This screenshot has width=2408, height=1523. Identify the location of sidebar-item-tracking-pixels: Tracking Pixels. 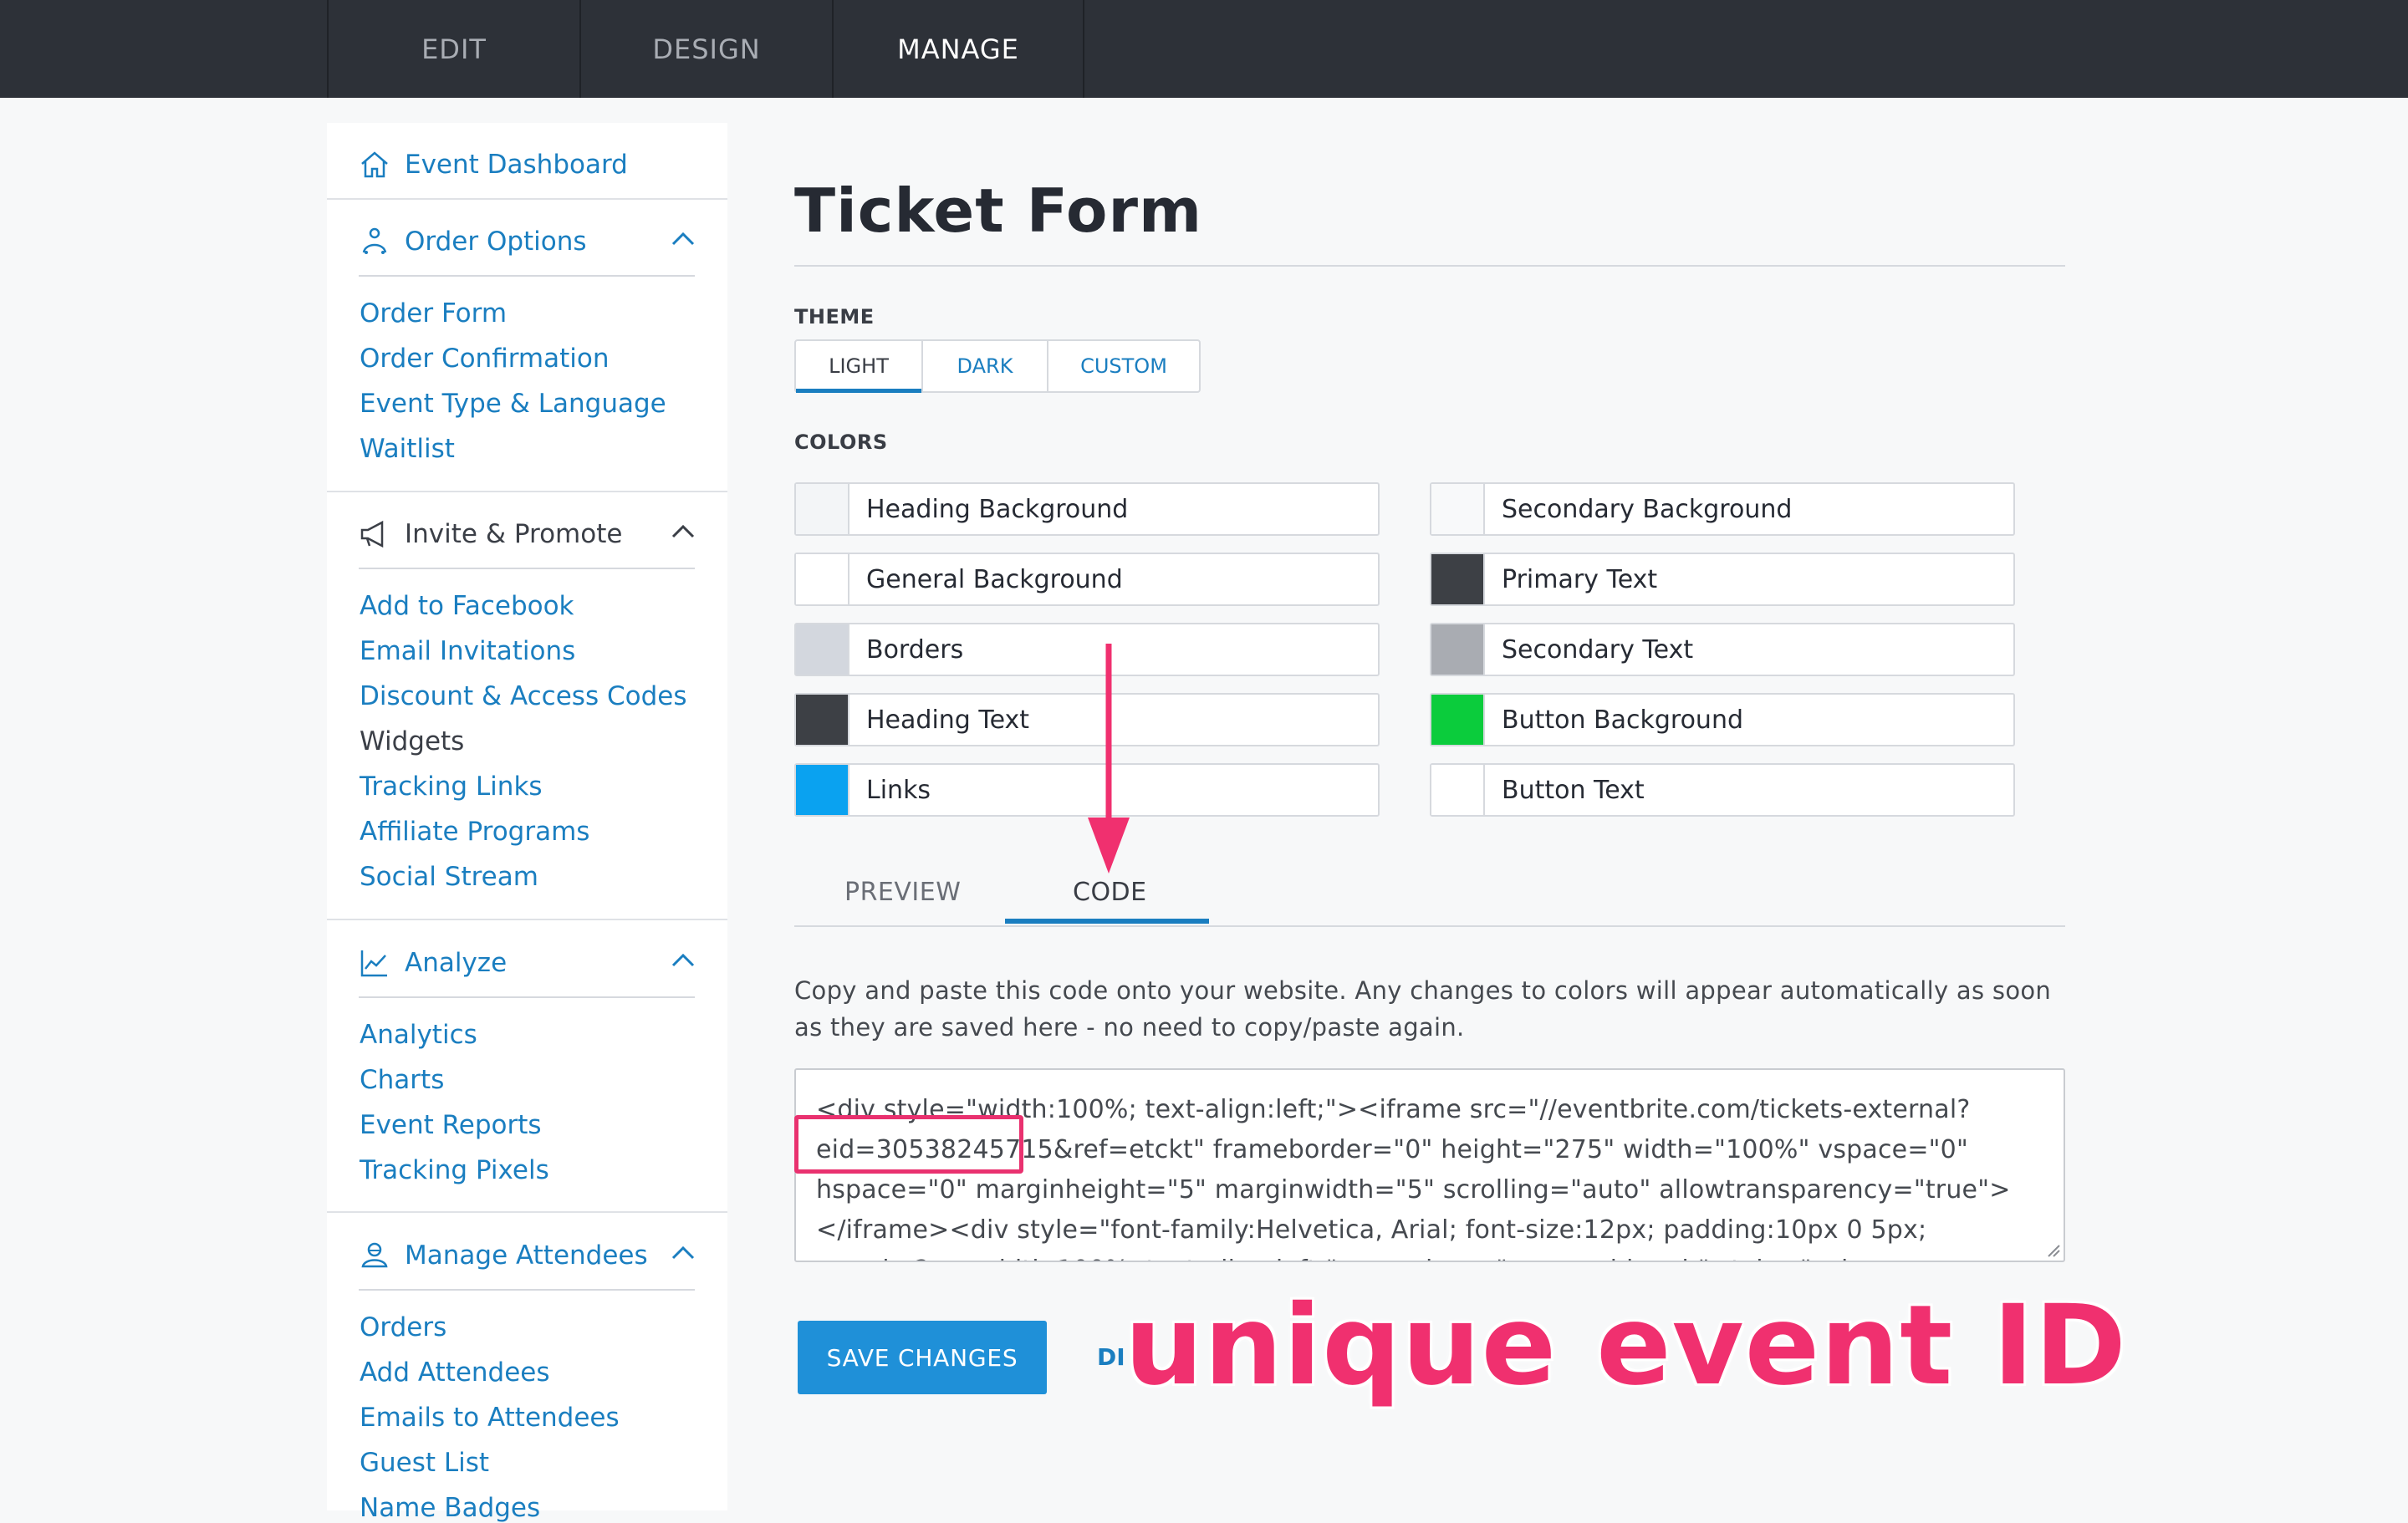
(454, 1170).